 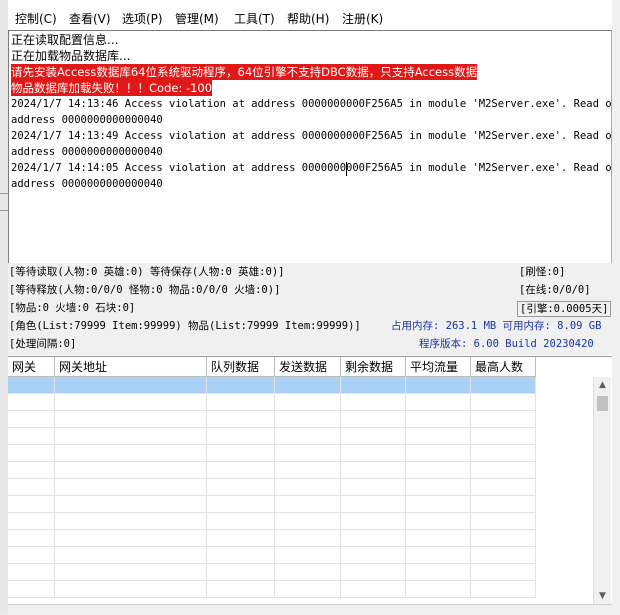 What do you see at coordinates (346, 169) in the screenshot?
I see `text-caret` at bounding box center [346, 169].